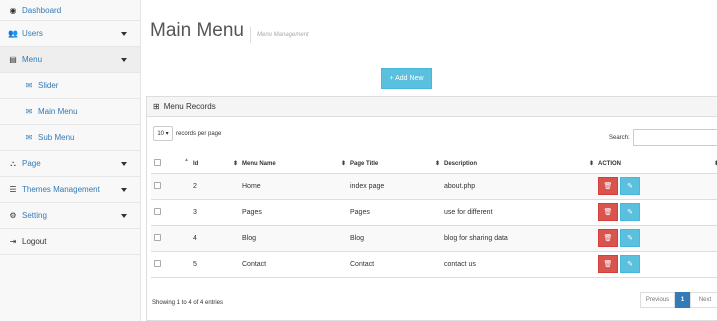 The height and width of the screenshot is (321, 717). I want to click on table-row: 4 Blog Blog blog for sharing data 🗑 ✎, so click(434, 238).